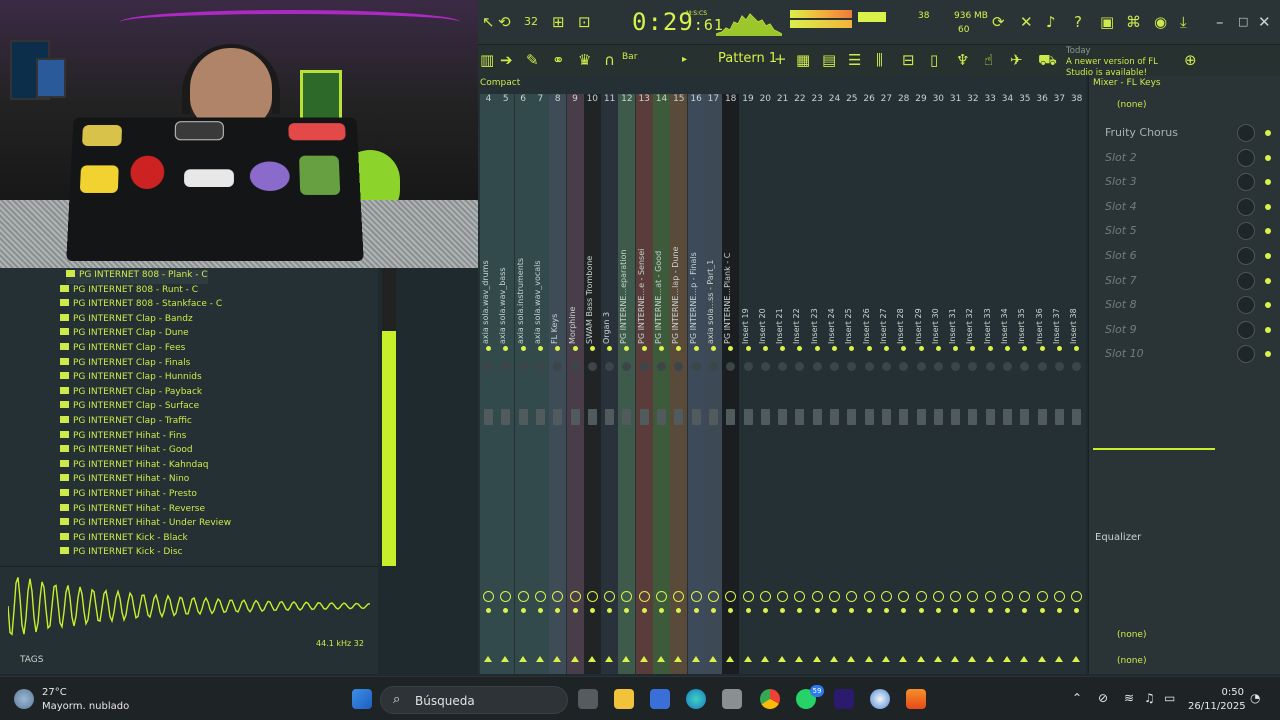  I want to click on notification-icon: ◔, so click(1255, 698).